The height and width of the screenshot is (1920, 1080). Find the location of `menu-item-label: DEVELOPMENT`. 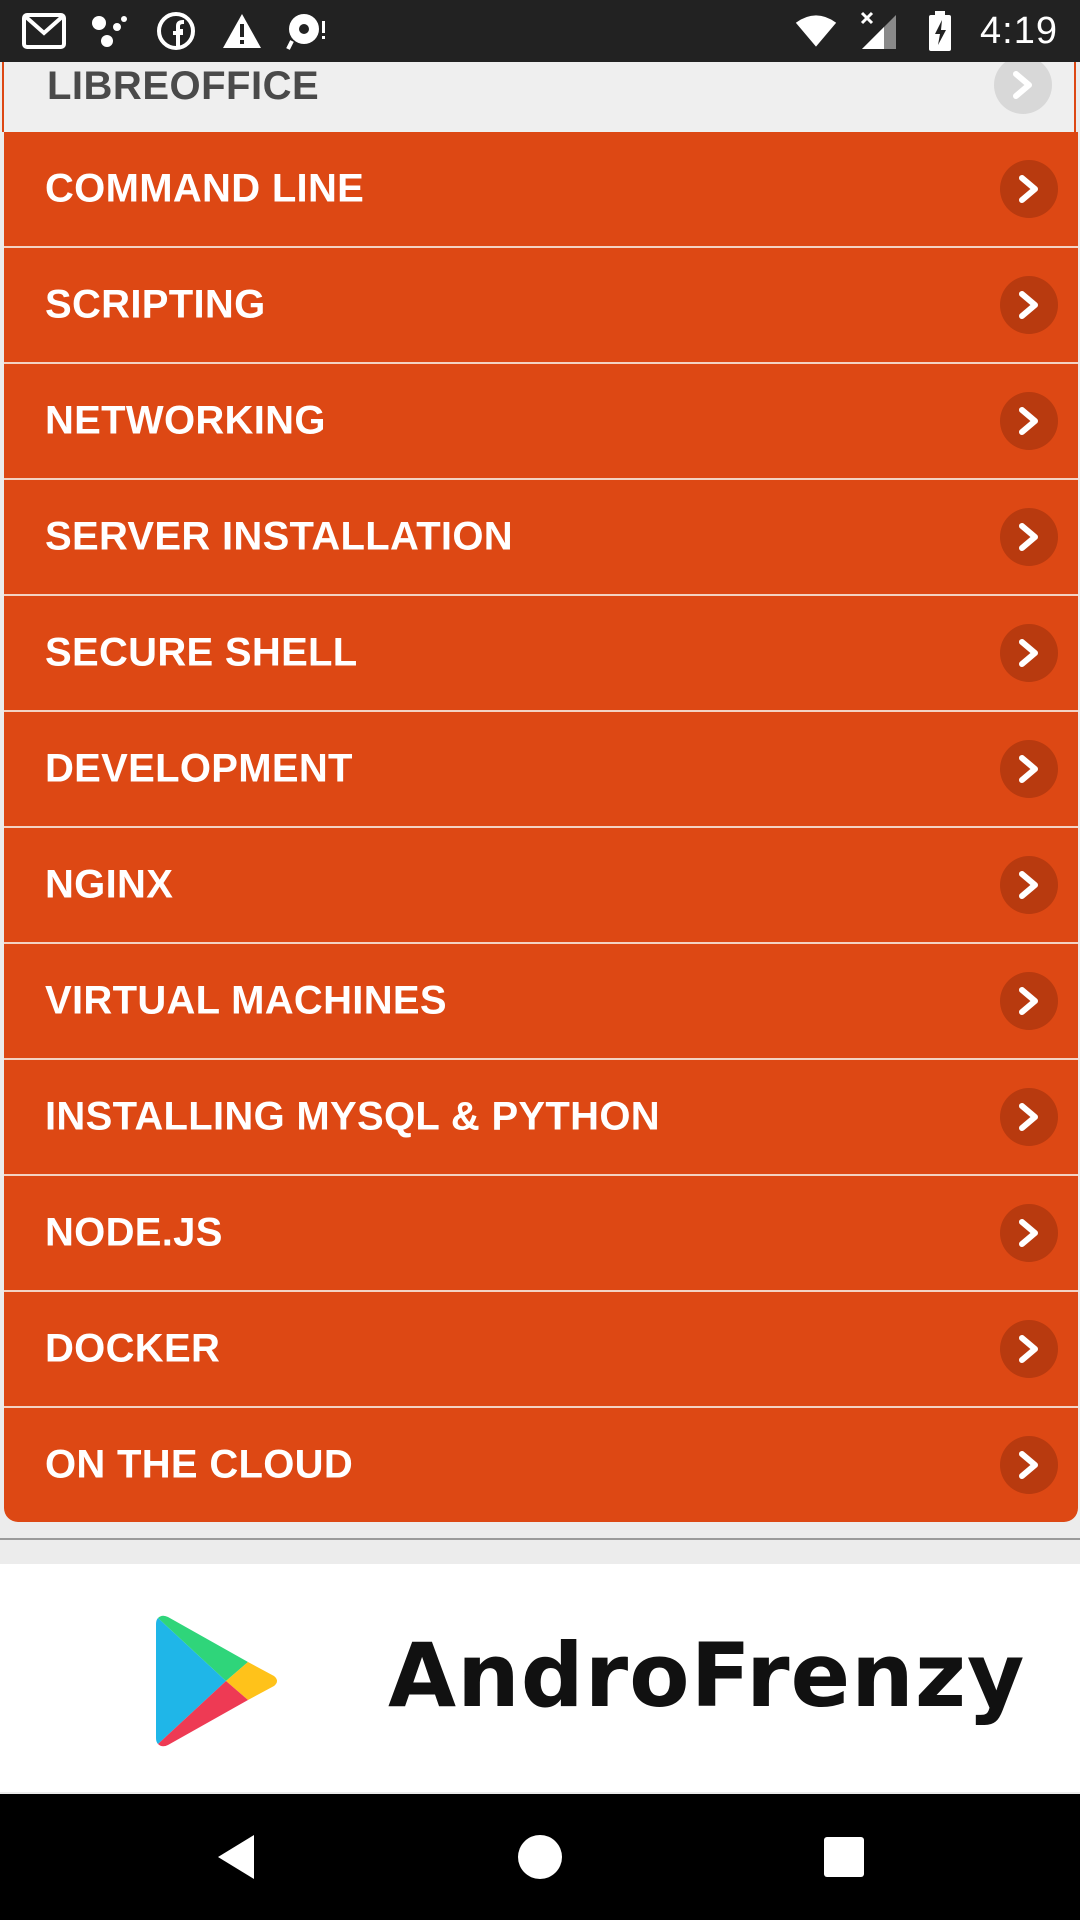

menu-item-label: DEVELOPMENT is located at coordinates (199, 768).